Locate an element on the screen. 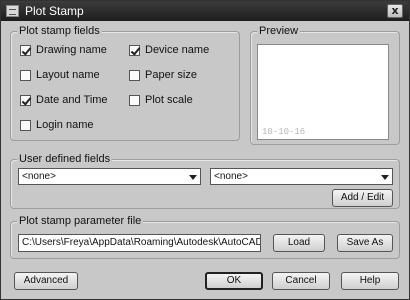  checkbox-date-and-time: Date and Time is located at coordinates (64, 100).